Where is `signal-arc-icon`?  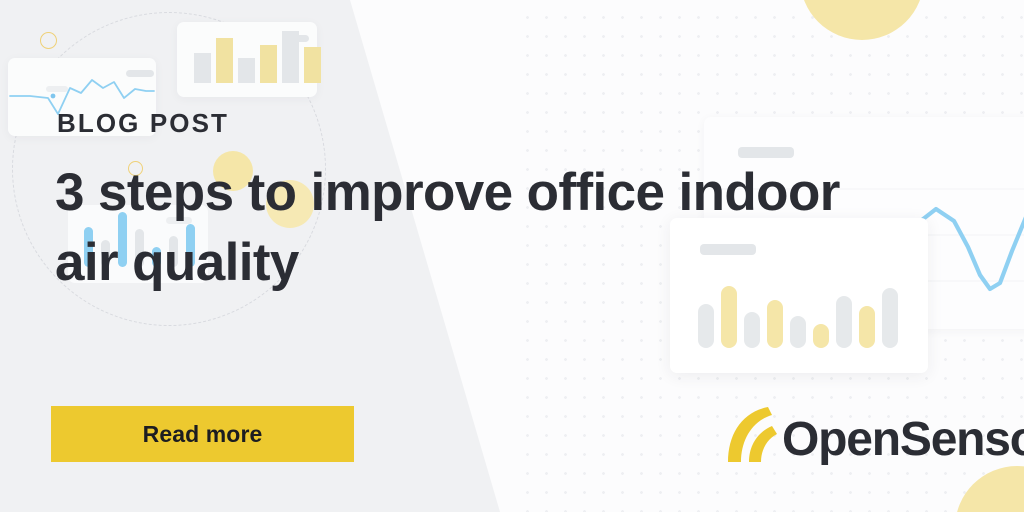
signal-arc-icon is located at coordinates (752, 434).